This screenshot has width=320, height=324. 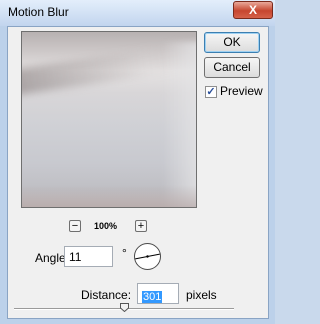 What do you see at coordinates (38, 12) in the screenshot?
I see `dialog-title: Motion Blur` at bounding box center [38, 12].